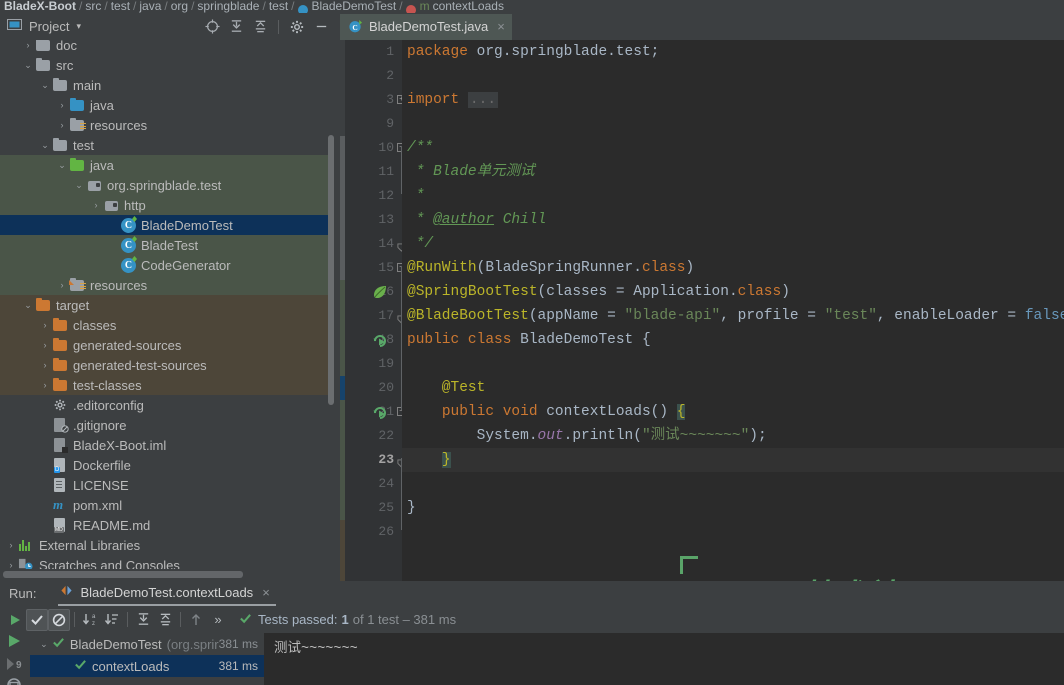 The image size is (1064, 685). I want to click on code-line: public void contextLoads() {, so click(544, 412).